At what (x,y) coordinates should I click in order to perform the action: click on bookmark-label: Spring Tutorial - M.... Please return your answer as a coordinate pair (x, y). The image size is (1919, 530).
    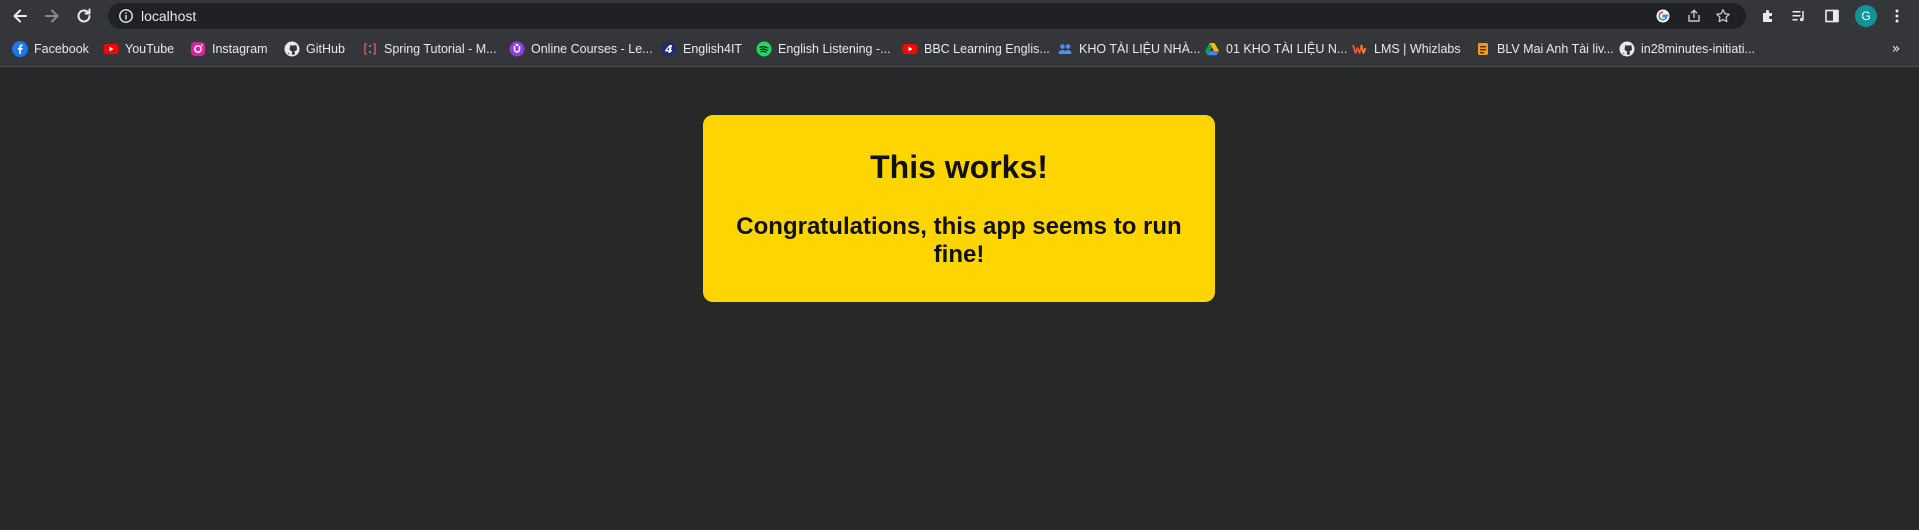
    Looking at the image, I should click on (440, 49).